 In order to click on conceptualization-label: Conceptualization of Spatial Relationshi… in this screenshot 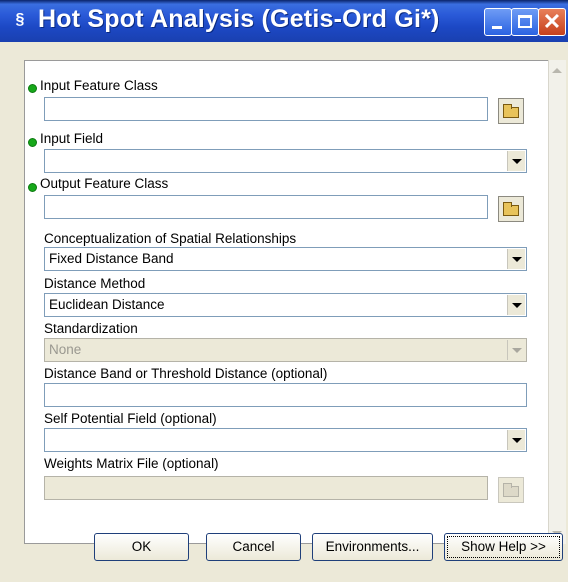, I will do `click(170, 238)`.